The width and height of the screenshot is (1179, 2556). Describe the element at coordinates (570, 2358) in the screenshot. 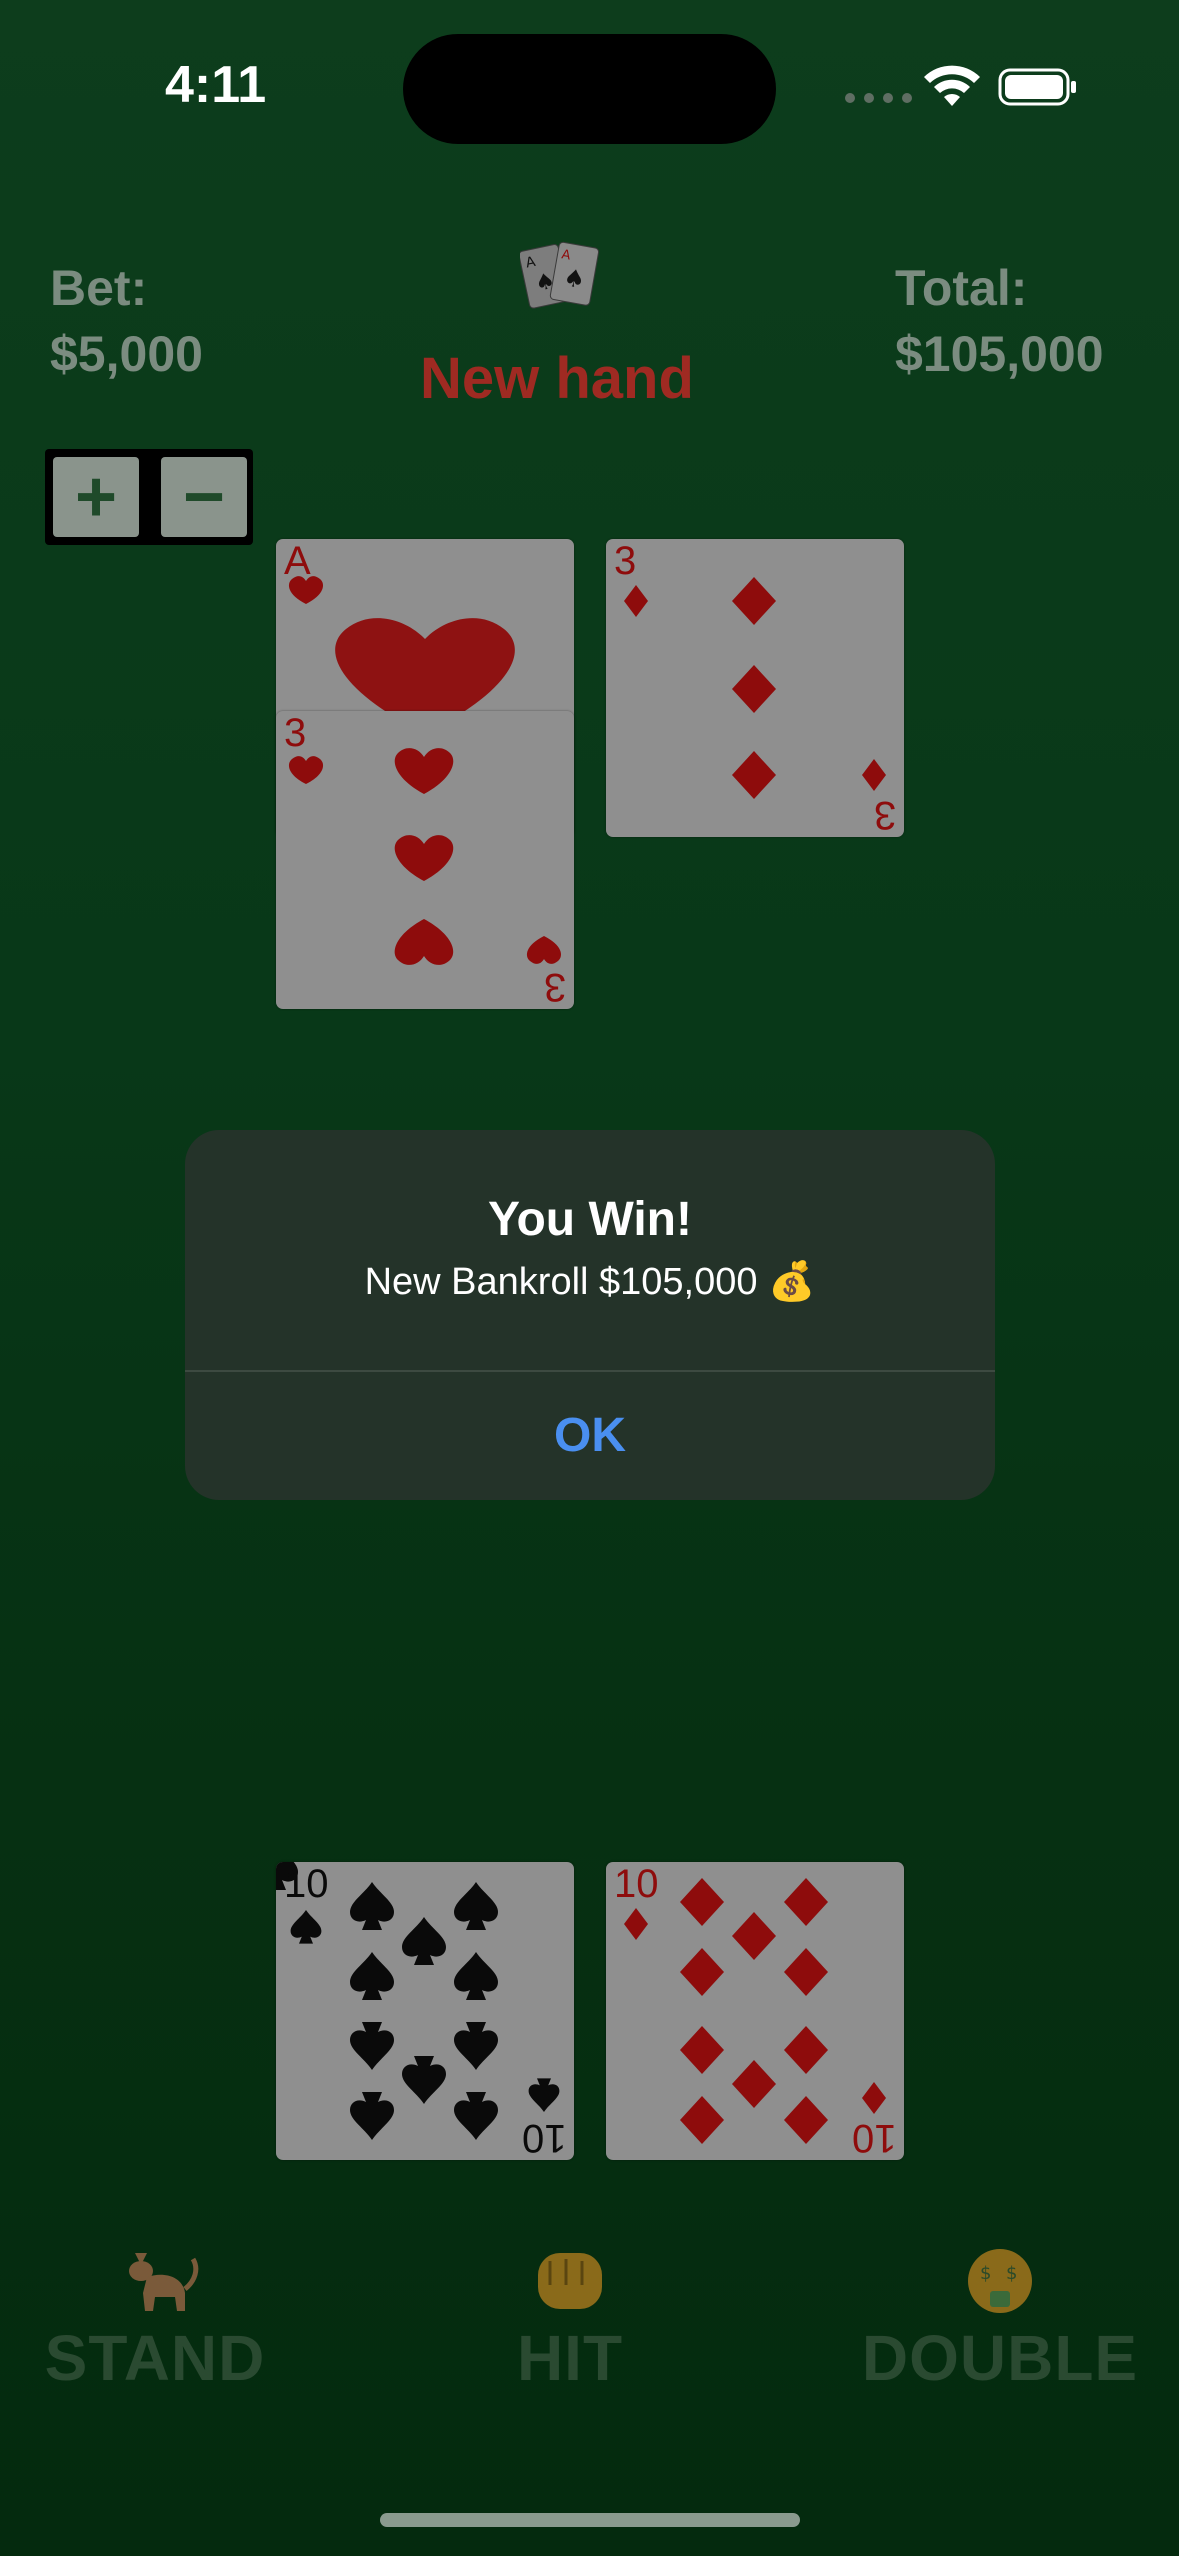

I see `hit-label: HIT` at that location.